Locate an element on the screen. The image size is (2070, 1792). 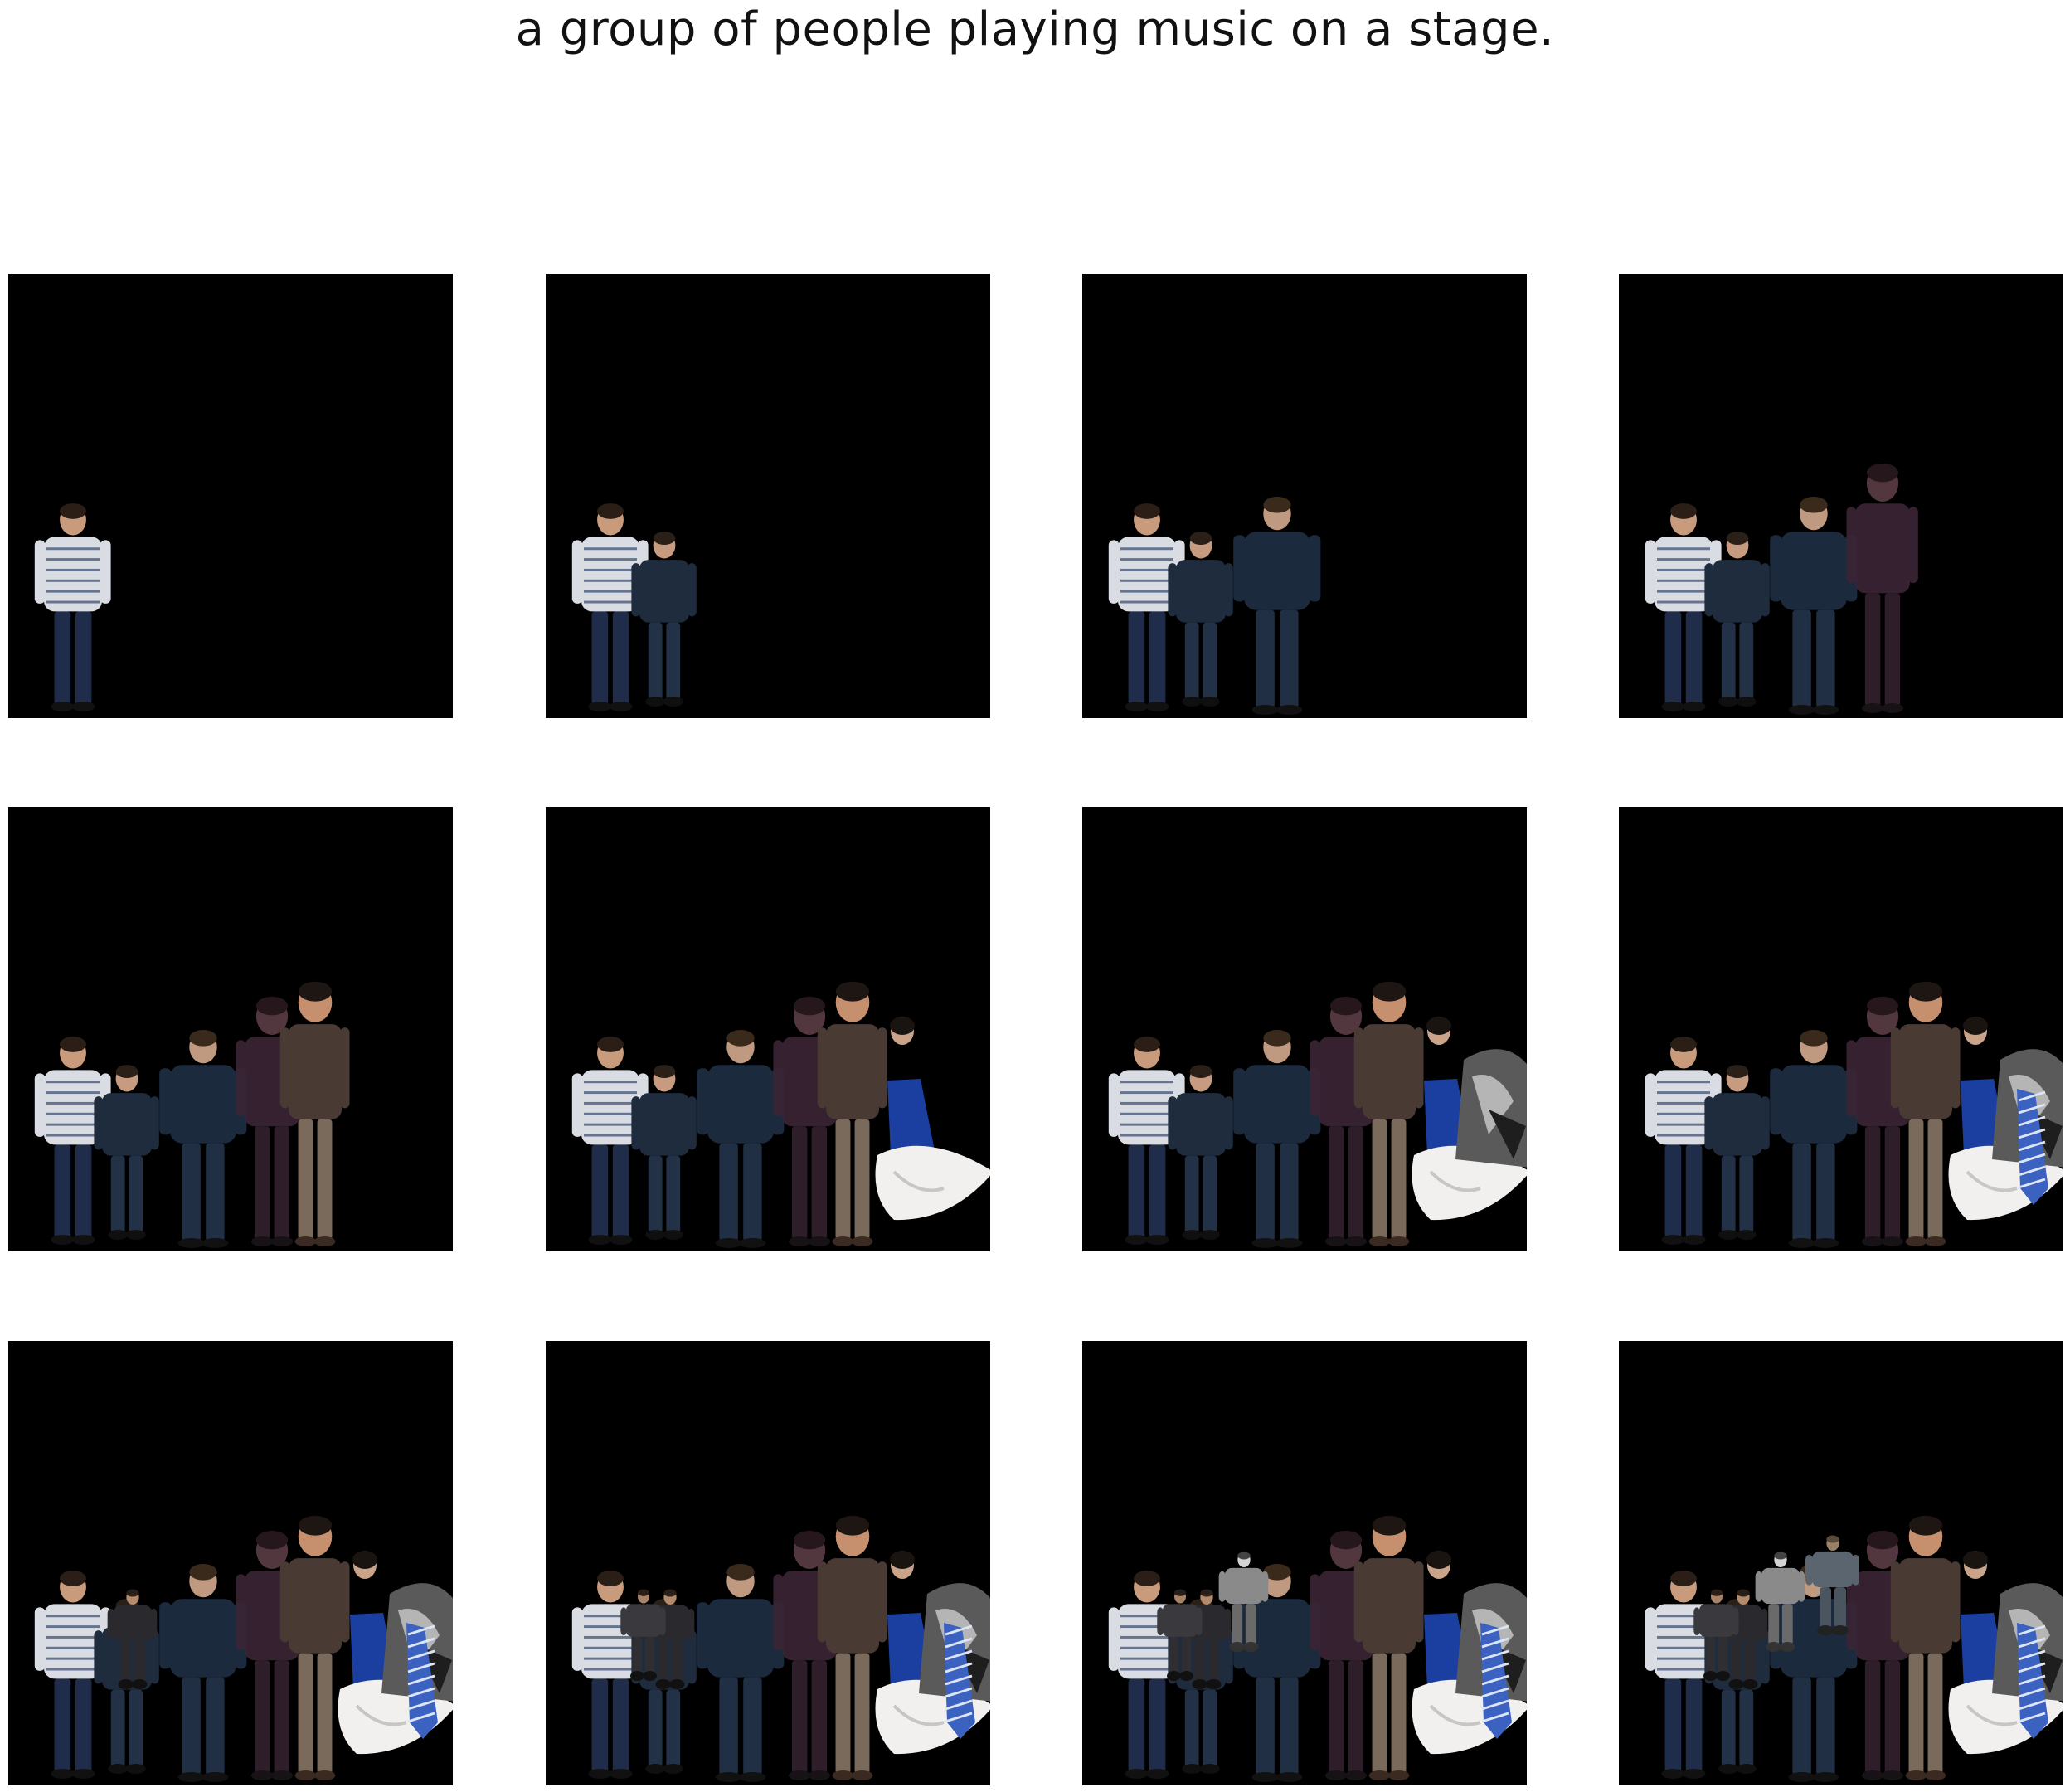
panel-3-image is located at coordinates (1214, 606).